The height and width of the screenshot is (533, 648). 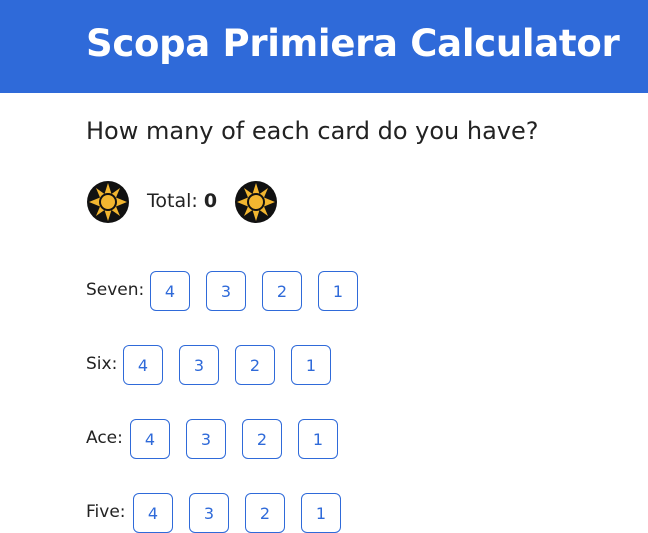 What do you see at coordinates (153, 513) in the screenshot?
I see `five-count-4-button: 4` at bounding box center [153, 513].